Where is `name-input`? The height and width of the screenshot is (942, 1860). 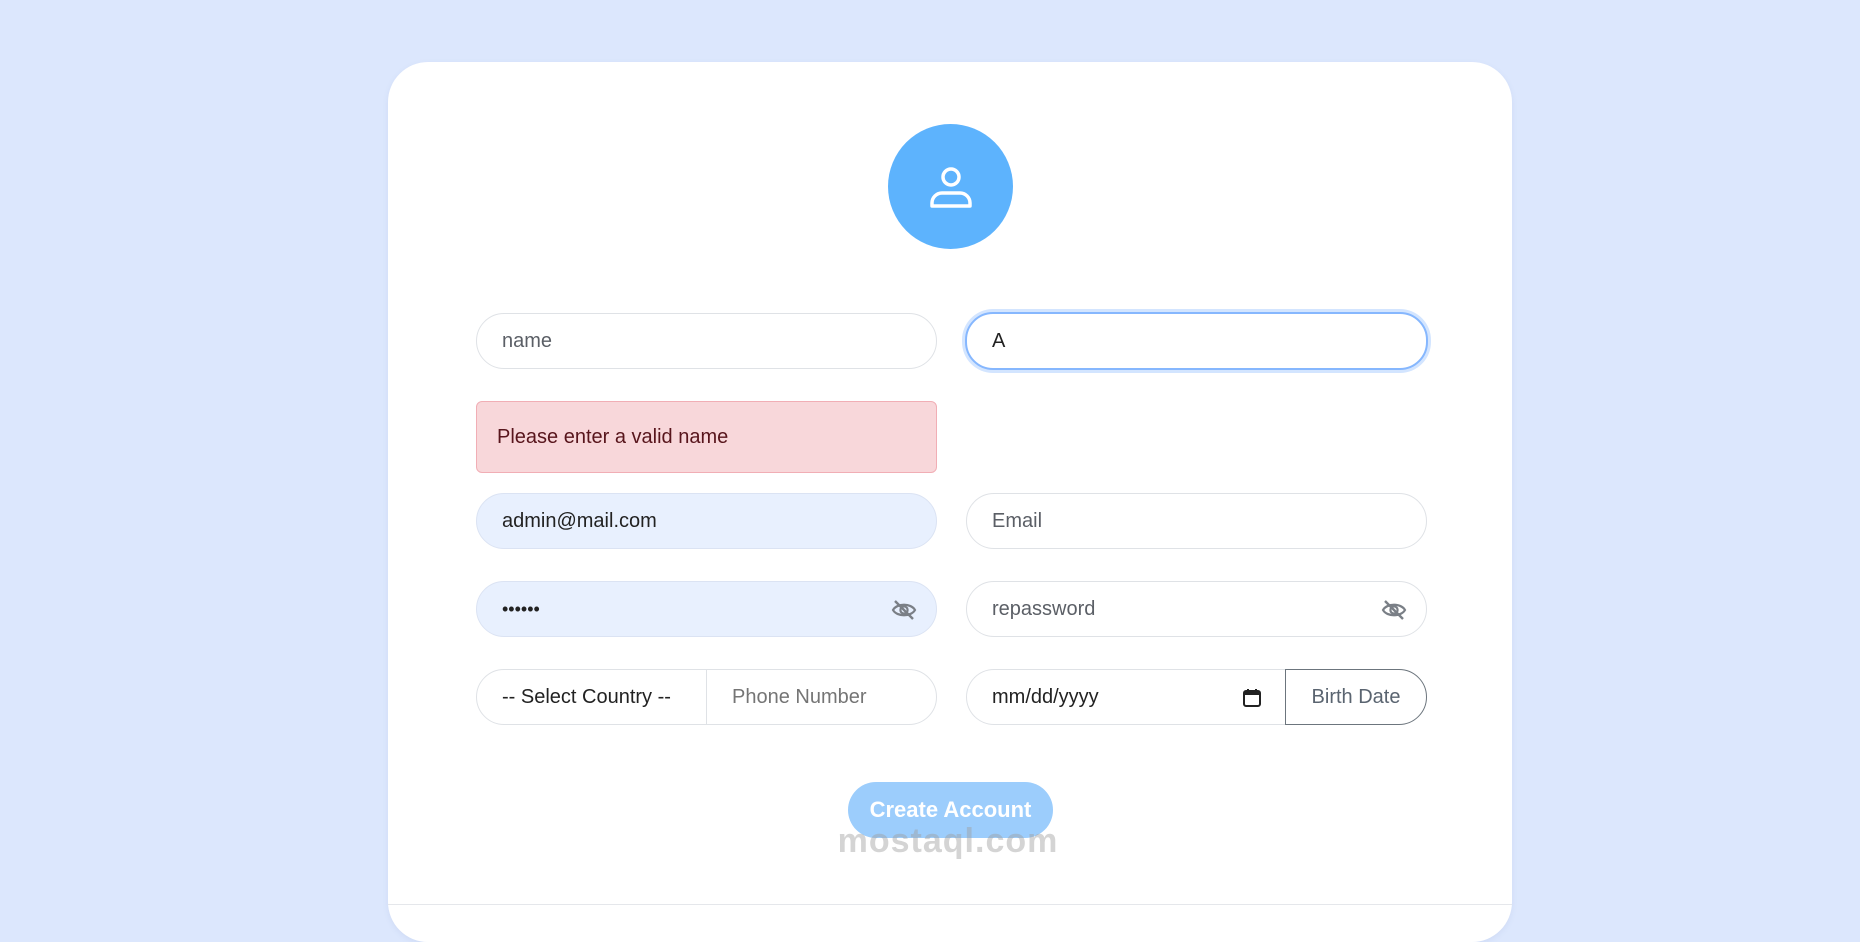 name-input is located at coordinates (719, 341).